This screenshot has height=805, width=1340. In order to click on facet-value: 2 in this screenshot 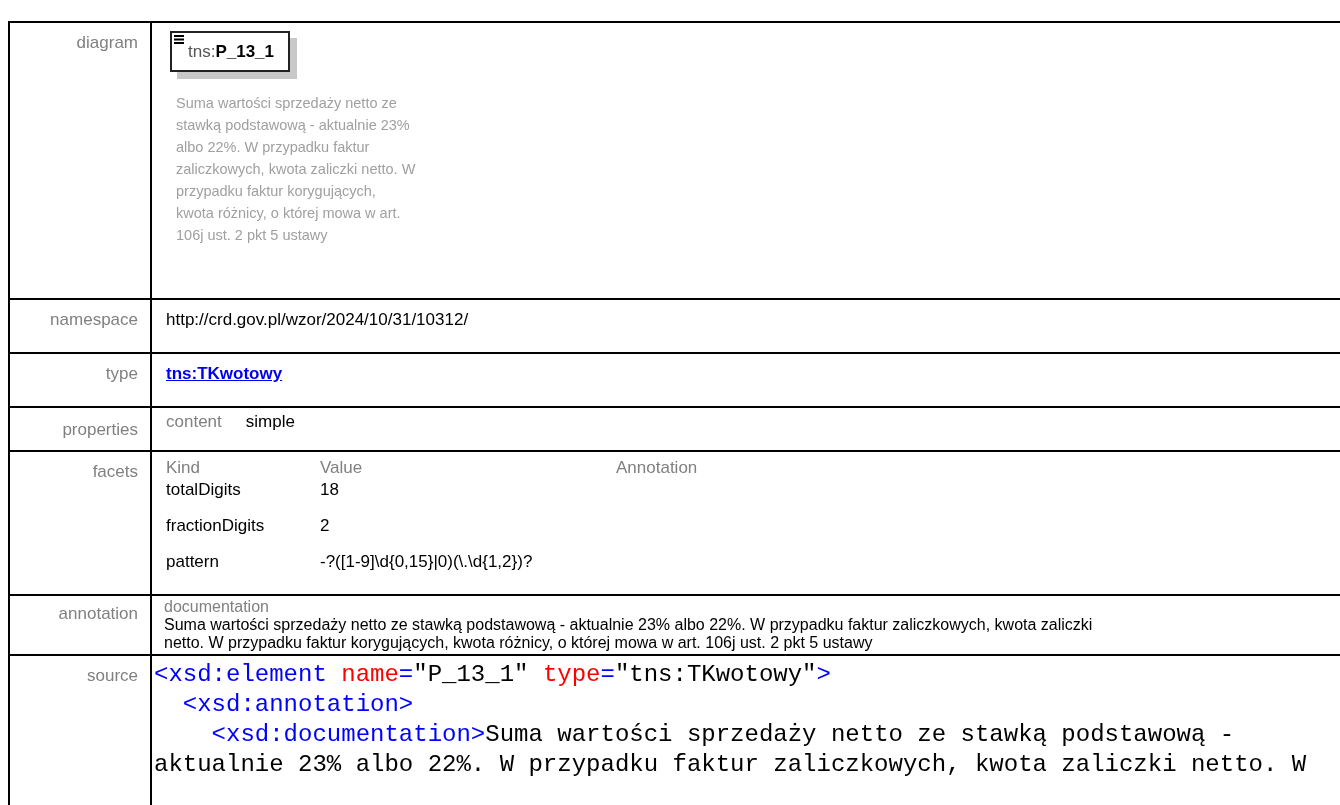, I will do `click(325, 526)`.